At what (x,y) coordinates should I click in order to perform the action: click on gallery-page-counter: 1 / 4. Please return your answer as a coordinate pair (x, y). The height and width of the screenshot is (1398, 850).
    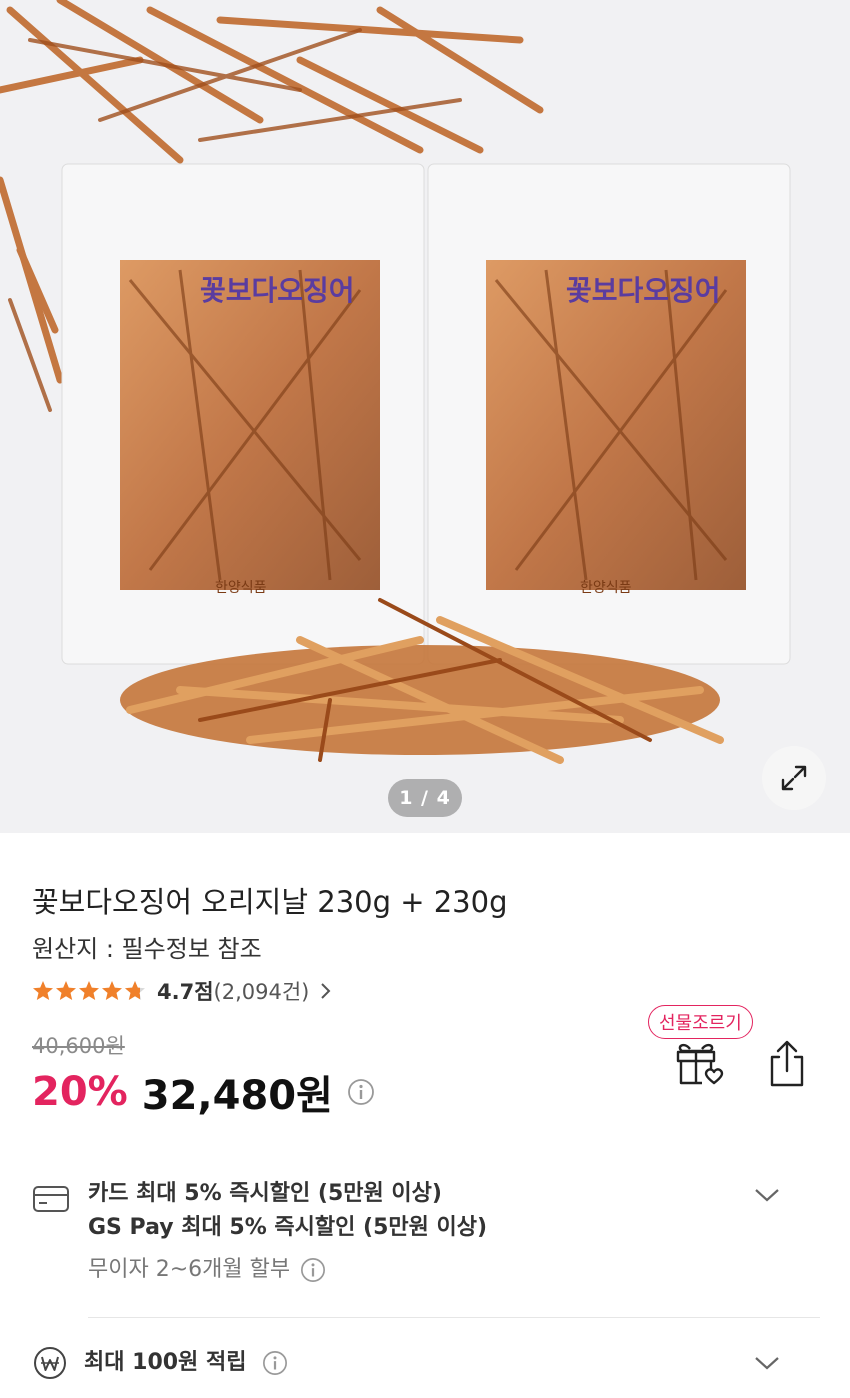
    Looking at the image, I should click on (425, 798).